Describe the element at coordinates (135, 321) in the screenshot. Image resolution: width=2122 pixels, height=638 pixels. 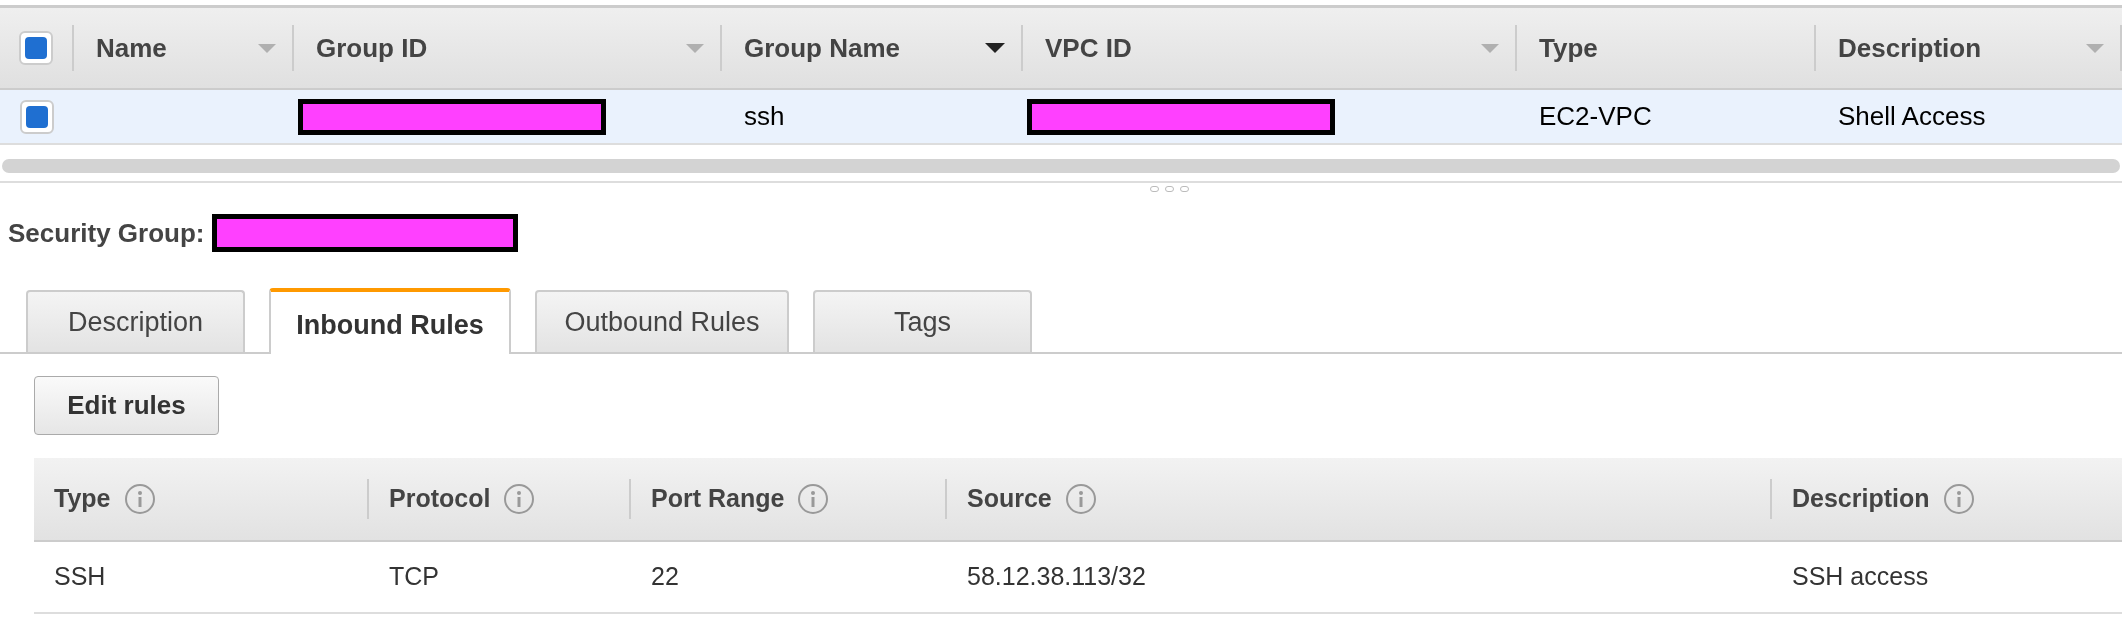
I see `tab: Description` at that location.